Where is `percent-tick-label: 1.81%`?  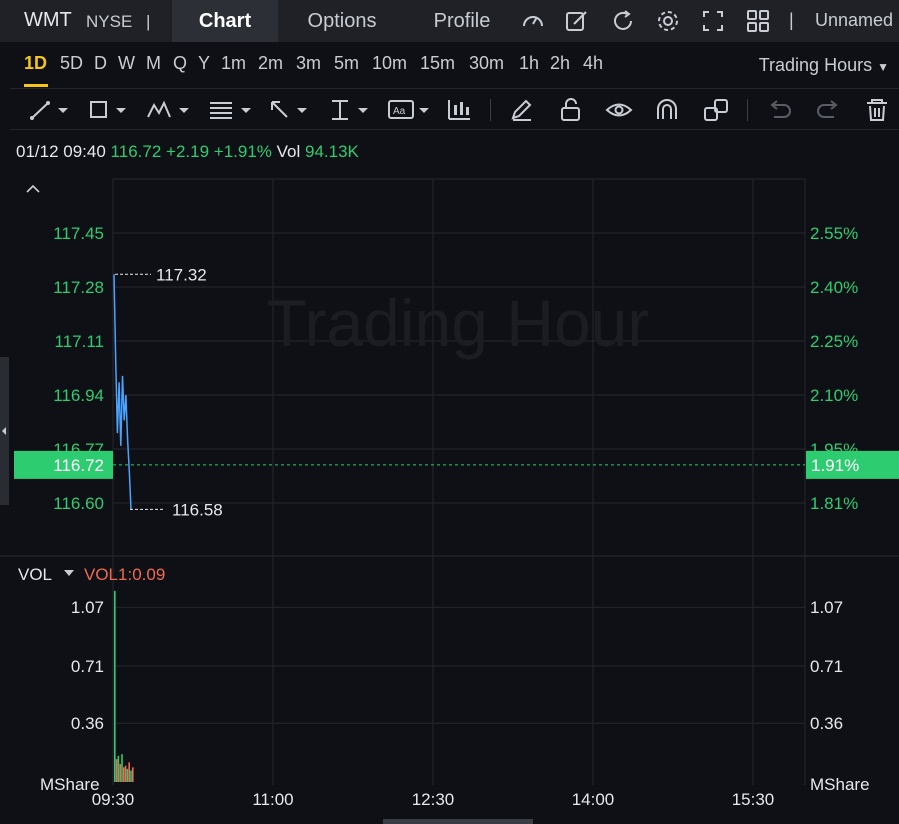 percent-tick-label: 1.81% is located at coordinates (834, 503).